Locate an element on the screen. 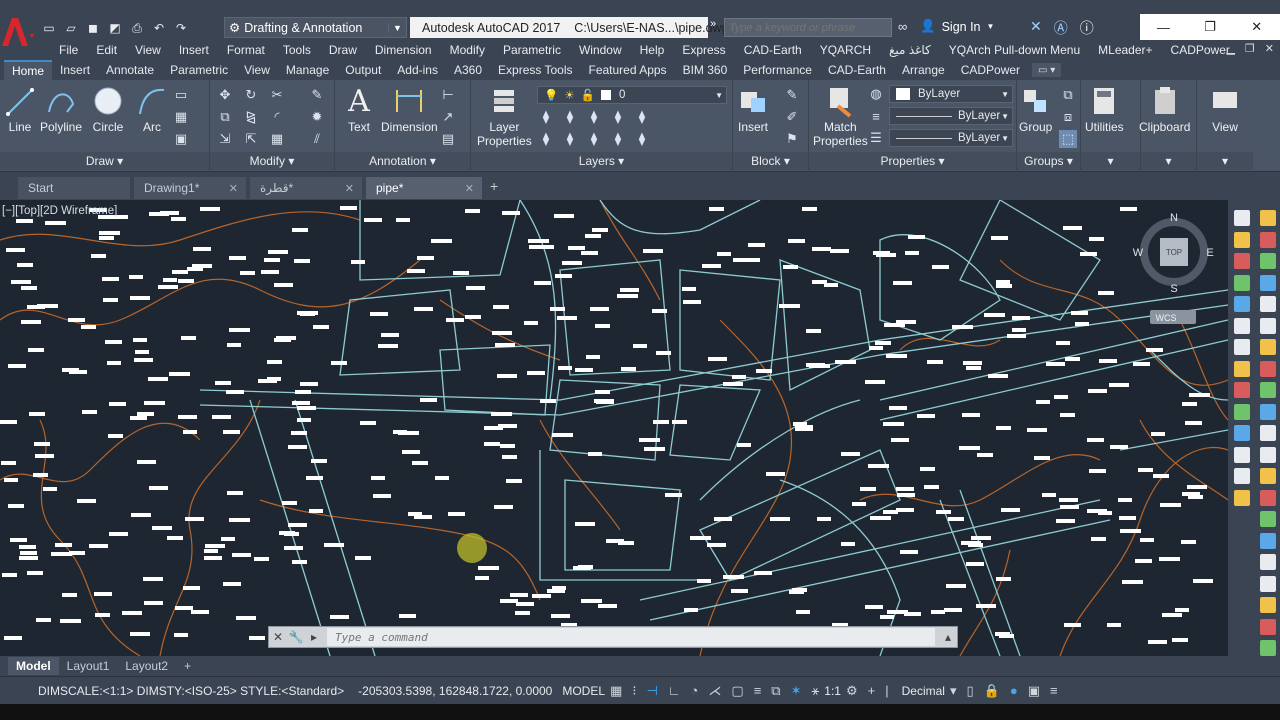 The width and height of the screenshot is (1280, 720). tab-annotate: Annotate is located at coordinates (130, 70).